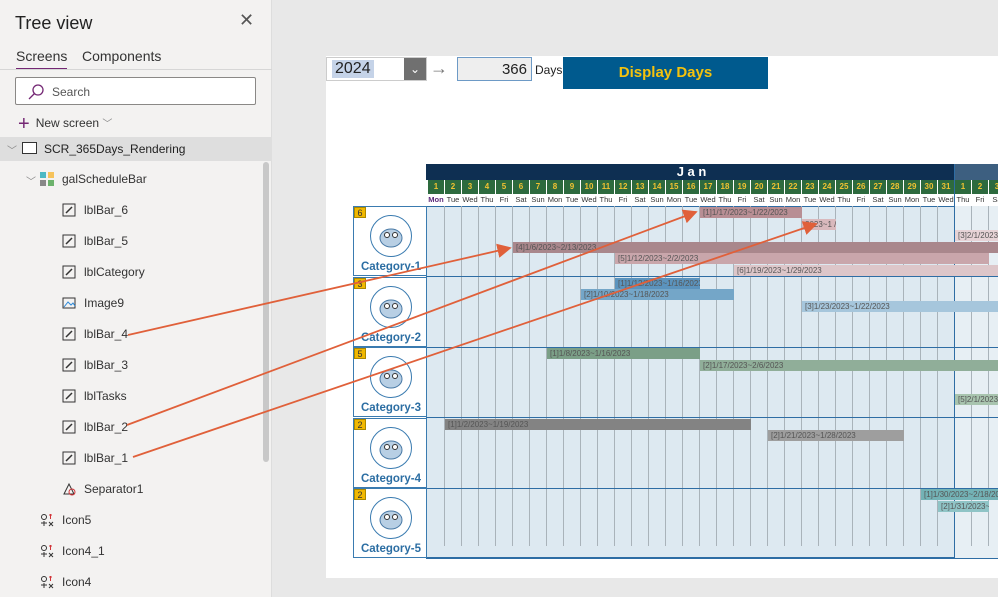 The image size is (998, 597). Describe the element at coordinates (453, 187) in the screenshot. I see `day-number: 2` at that location.